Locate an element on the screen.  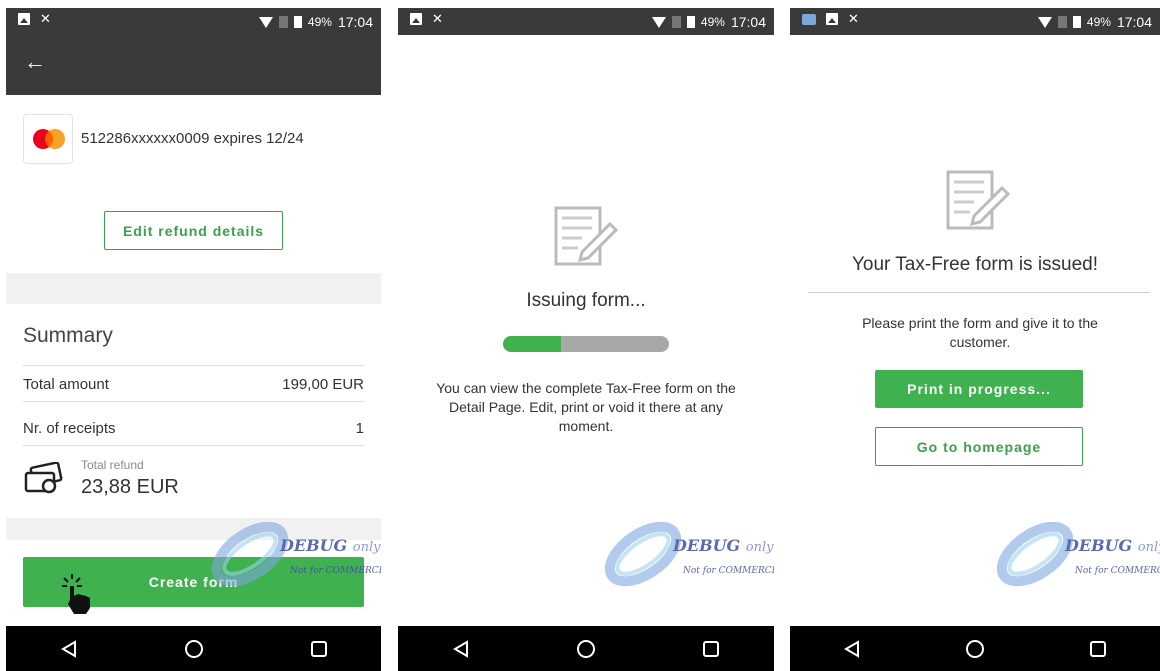
card-info: 512286xxxxxx0009 expires 12/24 is located at coordinates (192, 138).